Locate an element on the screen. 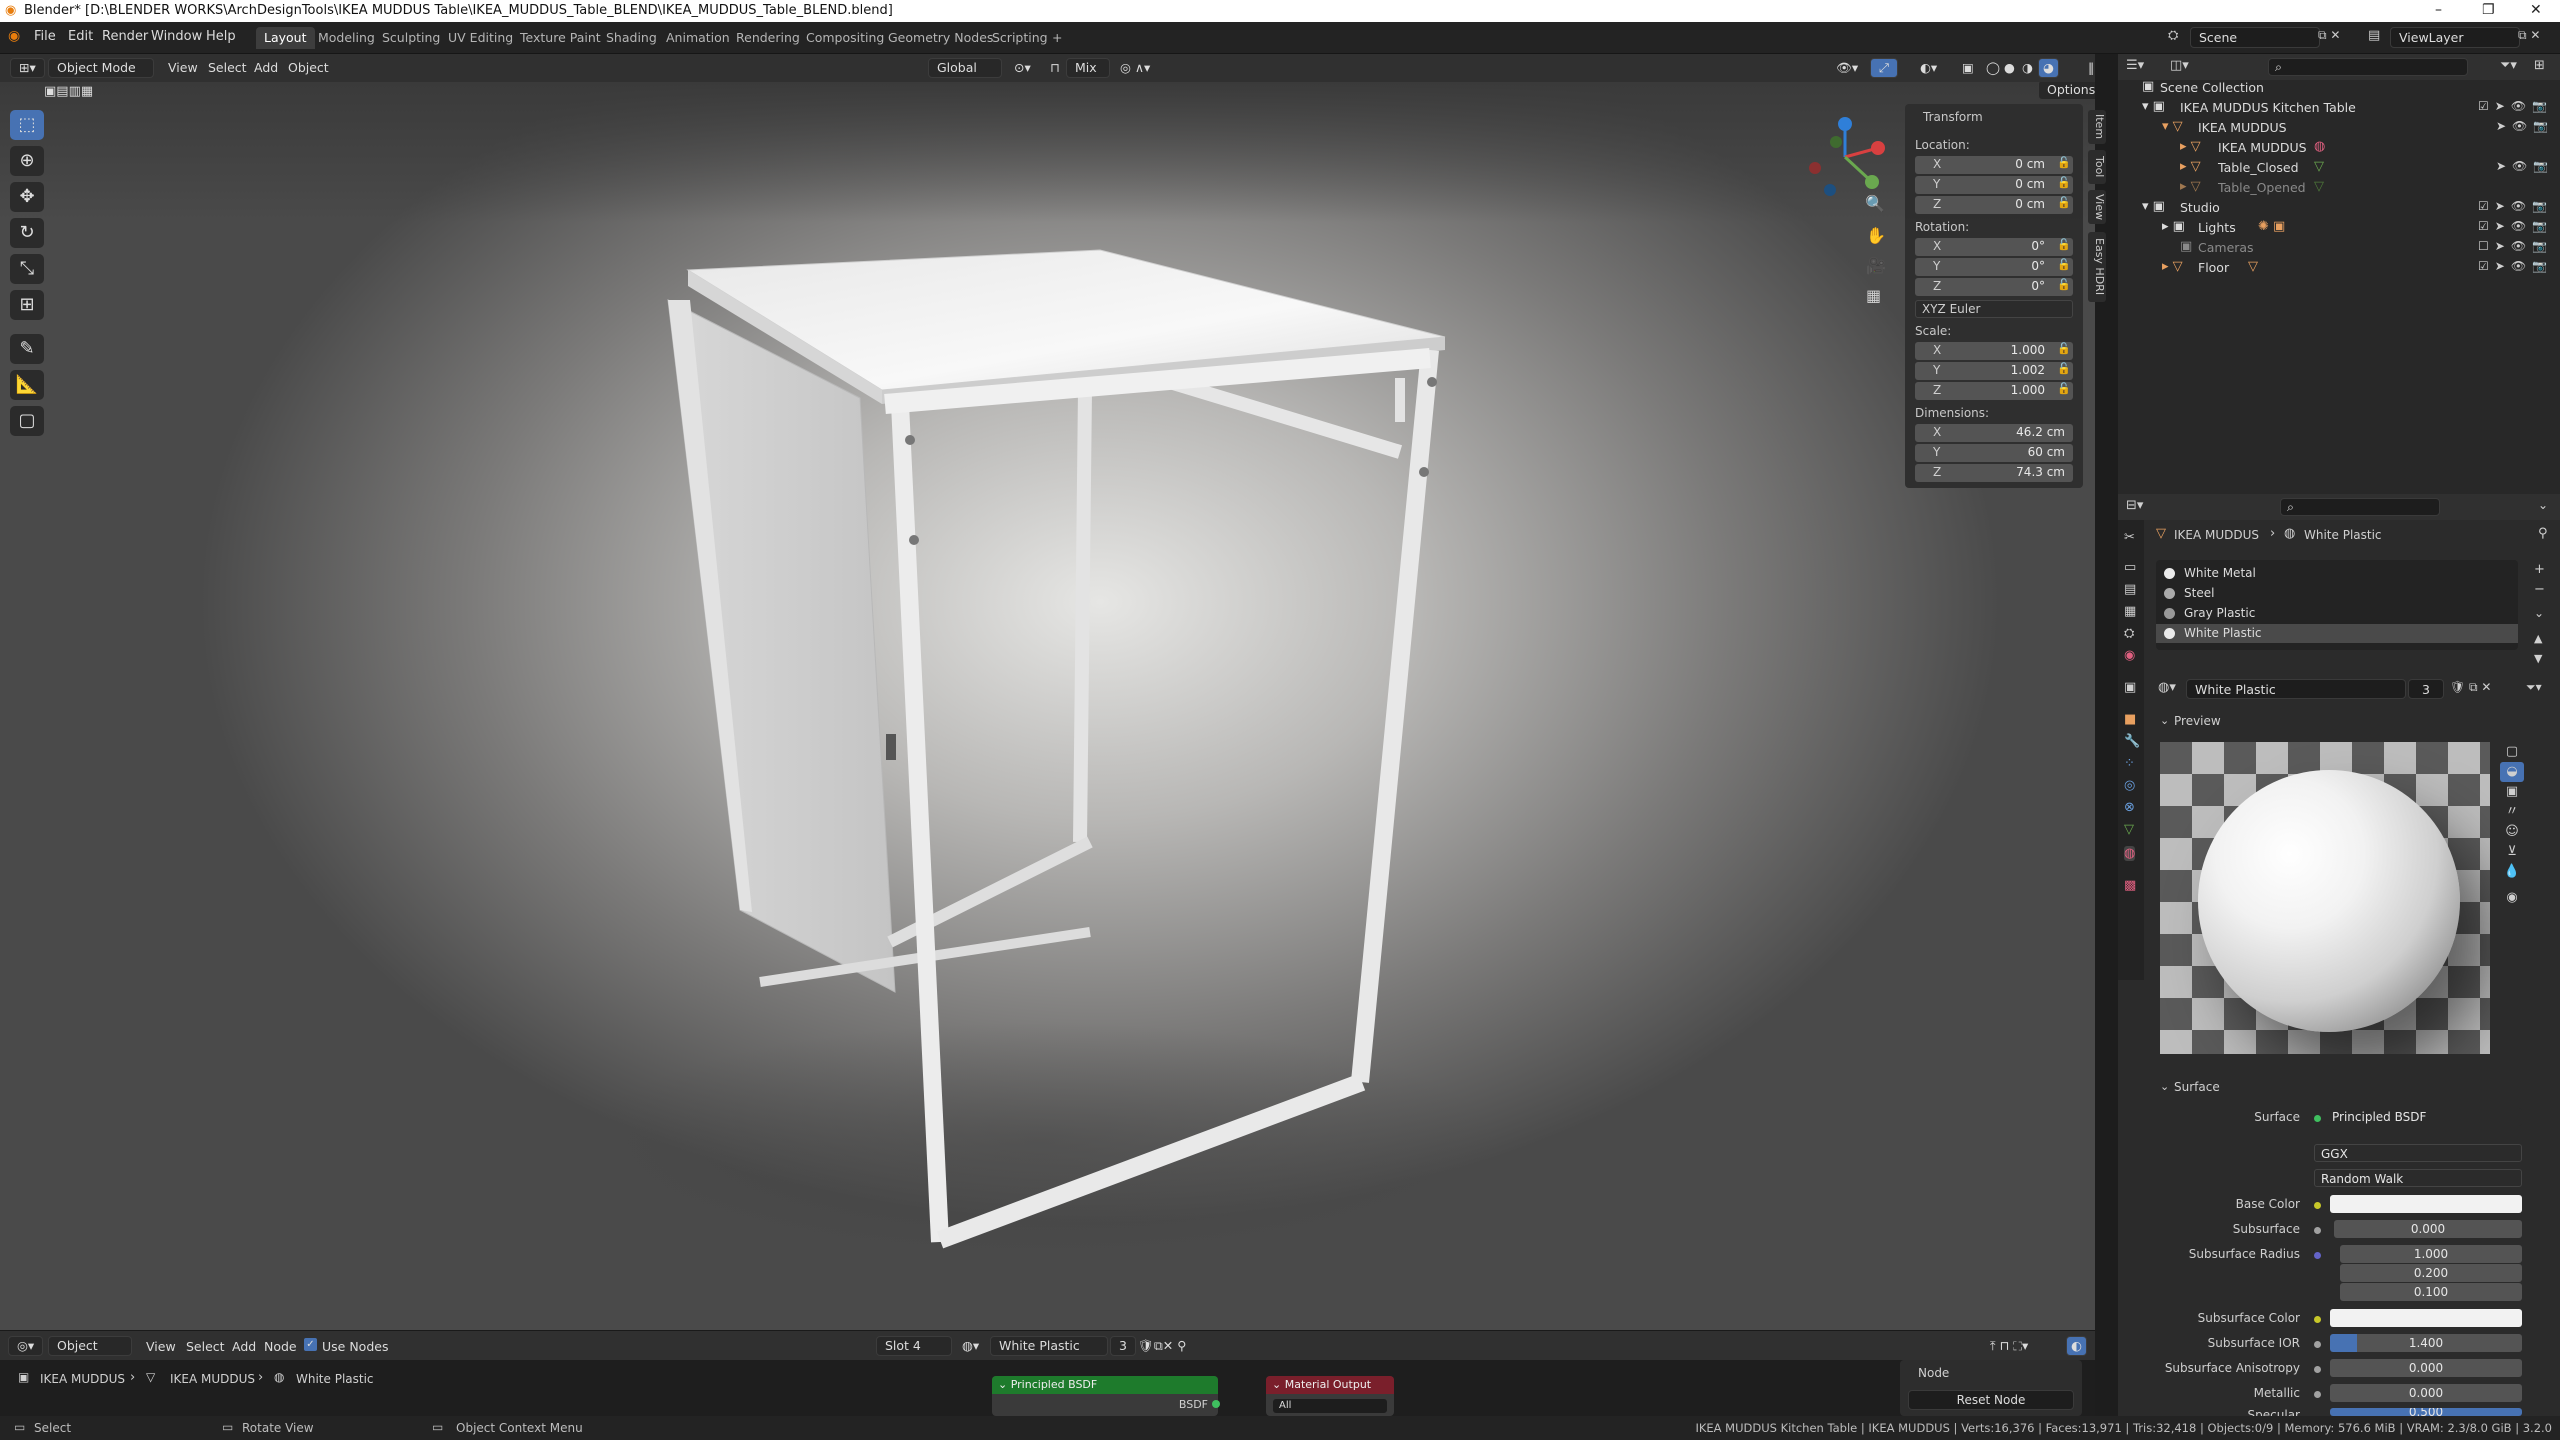  output-target-select: All is located at coordinates (1330, 1406).